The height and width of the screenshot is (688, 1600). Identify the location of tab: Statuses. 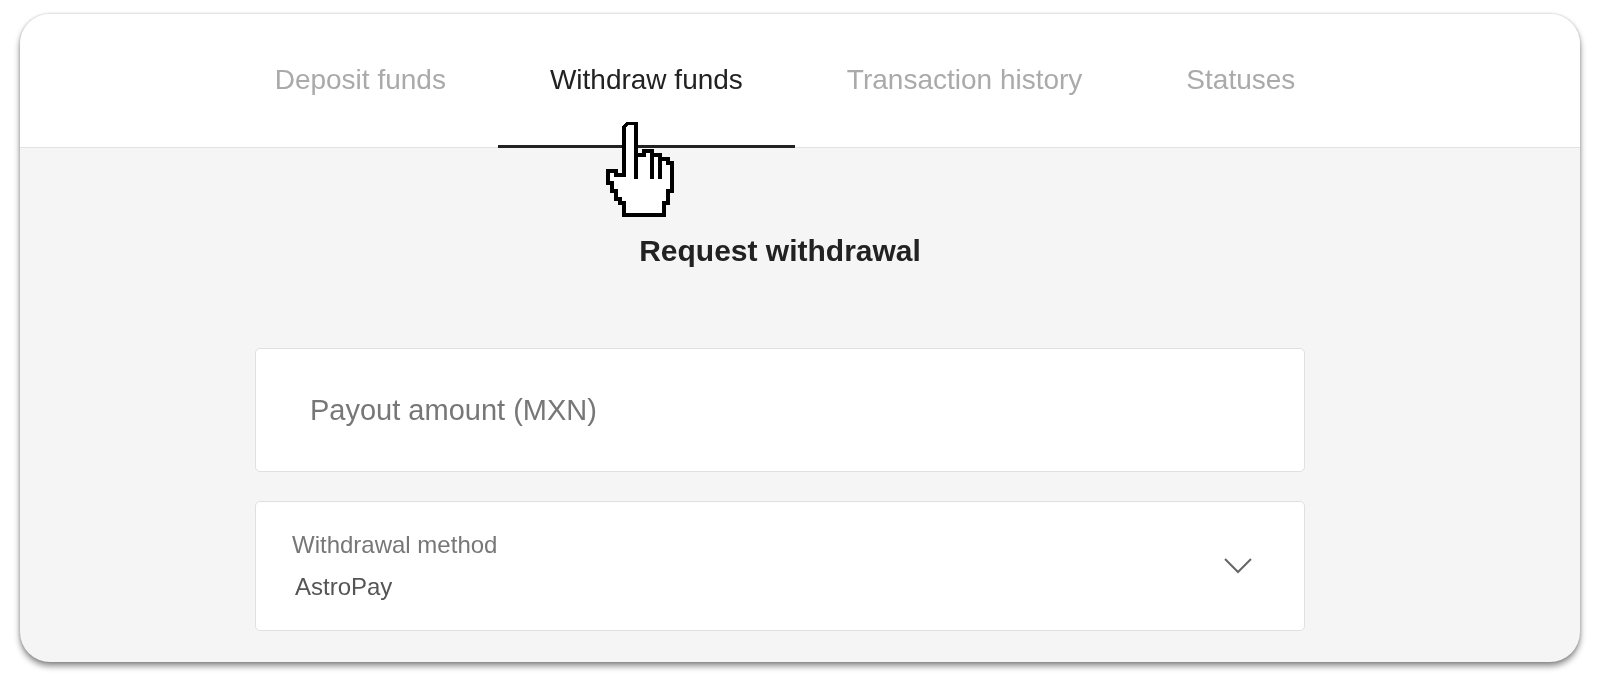
(1241, 81).